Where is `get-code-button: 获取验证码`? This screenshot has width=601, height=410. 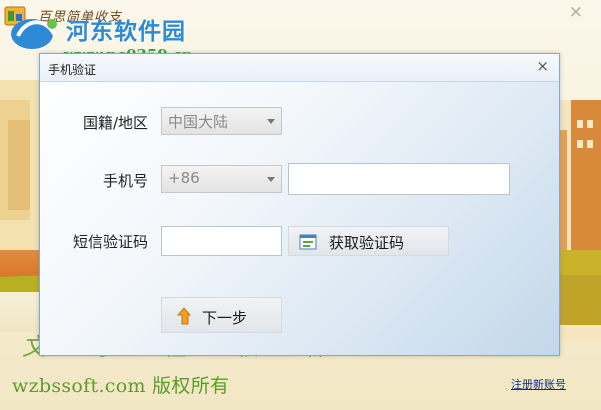 get-code-button: 获取验证码 is located at coordinates (368, 241).